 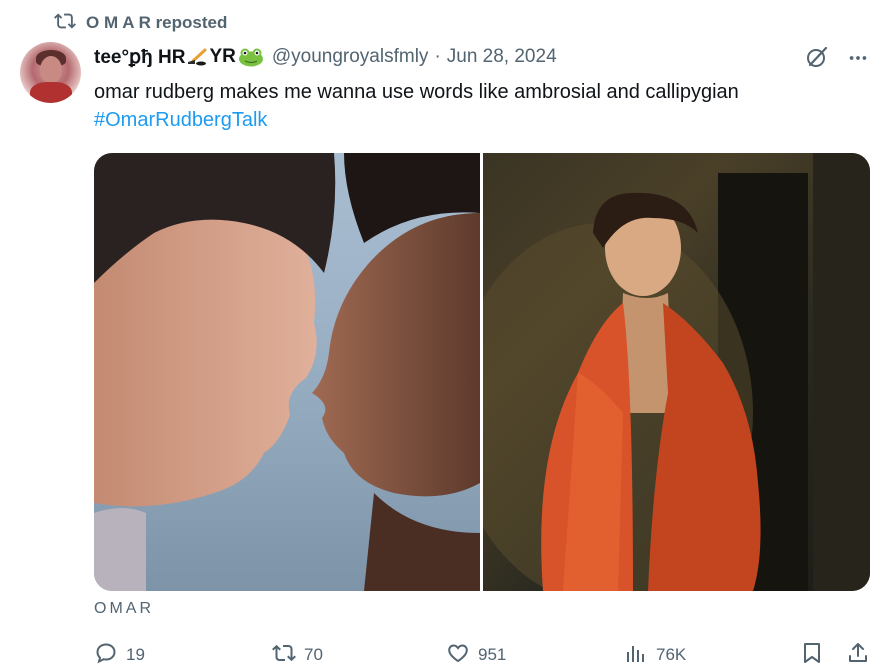 I want to click on repost-count: 70, so click(x=313, y=654).